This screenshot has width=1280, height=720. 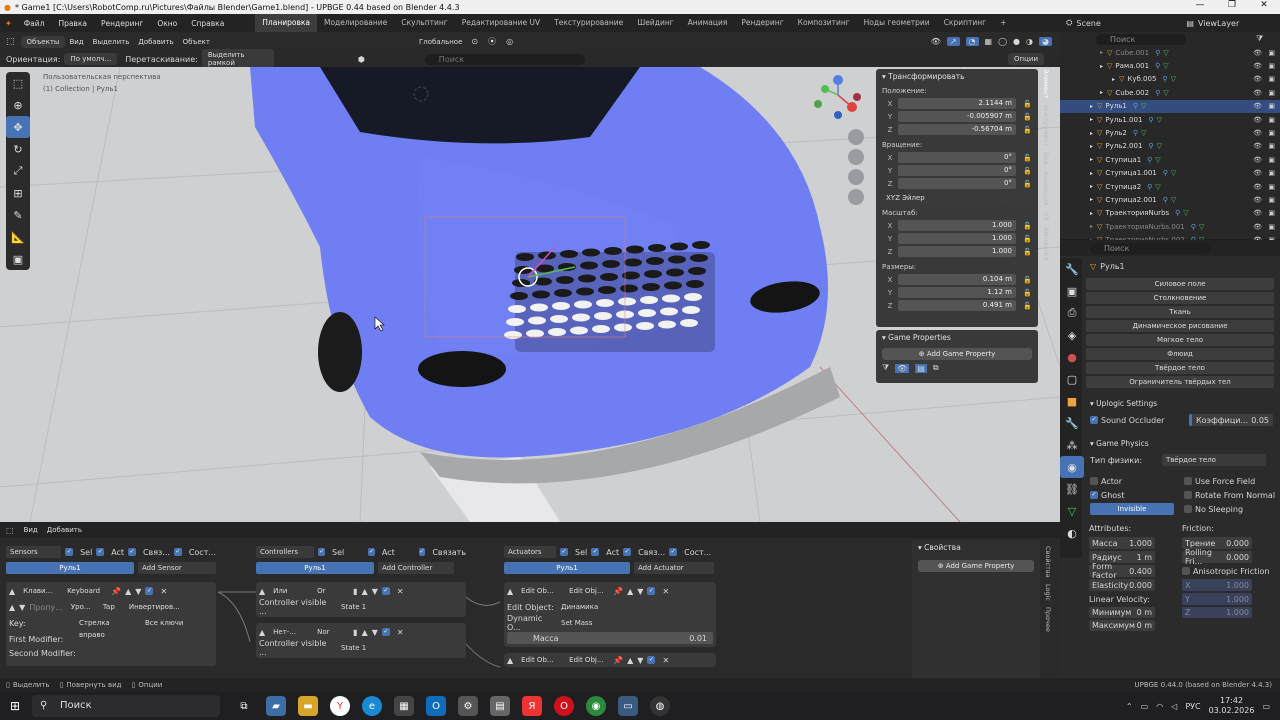 What do you see at coordinates (365, 591) in the screenshot?
I see `move-up-icon: ▲` at bounding box center [365, 591].